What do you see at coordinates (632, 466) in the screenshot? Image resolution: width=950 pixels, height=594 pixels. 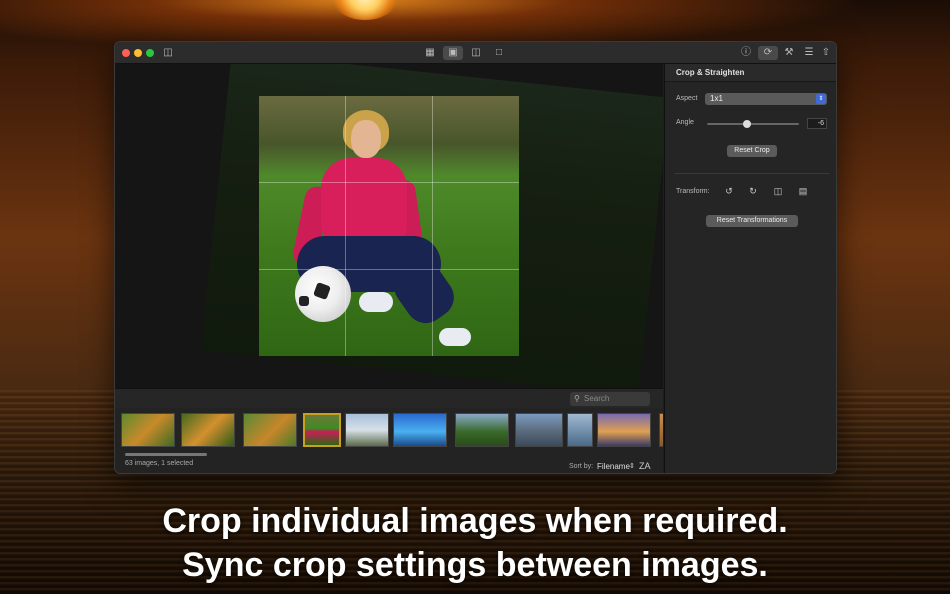 I see `sort-chevron-icon: ⇕` at bounding box center [632, 466].